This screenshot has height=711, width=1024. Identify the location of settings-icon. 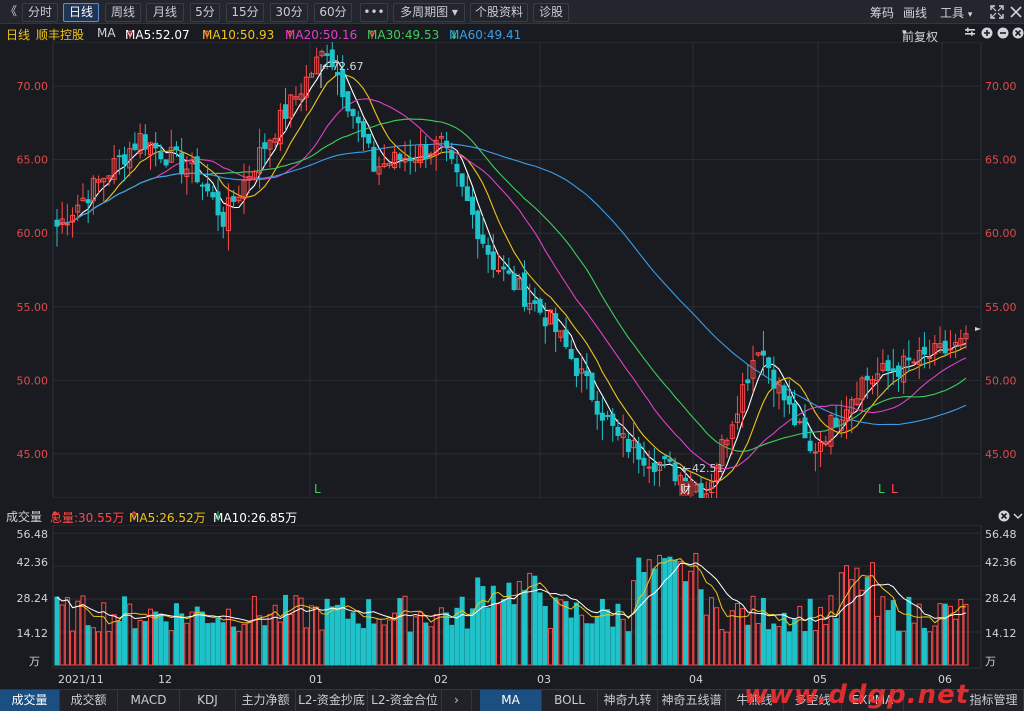
(970, 33).